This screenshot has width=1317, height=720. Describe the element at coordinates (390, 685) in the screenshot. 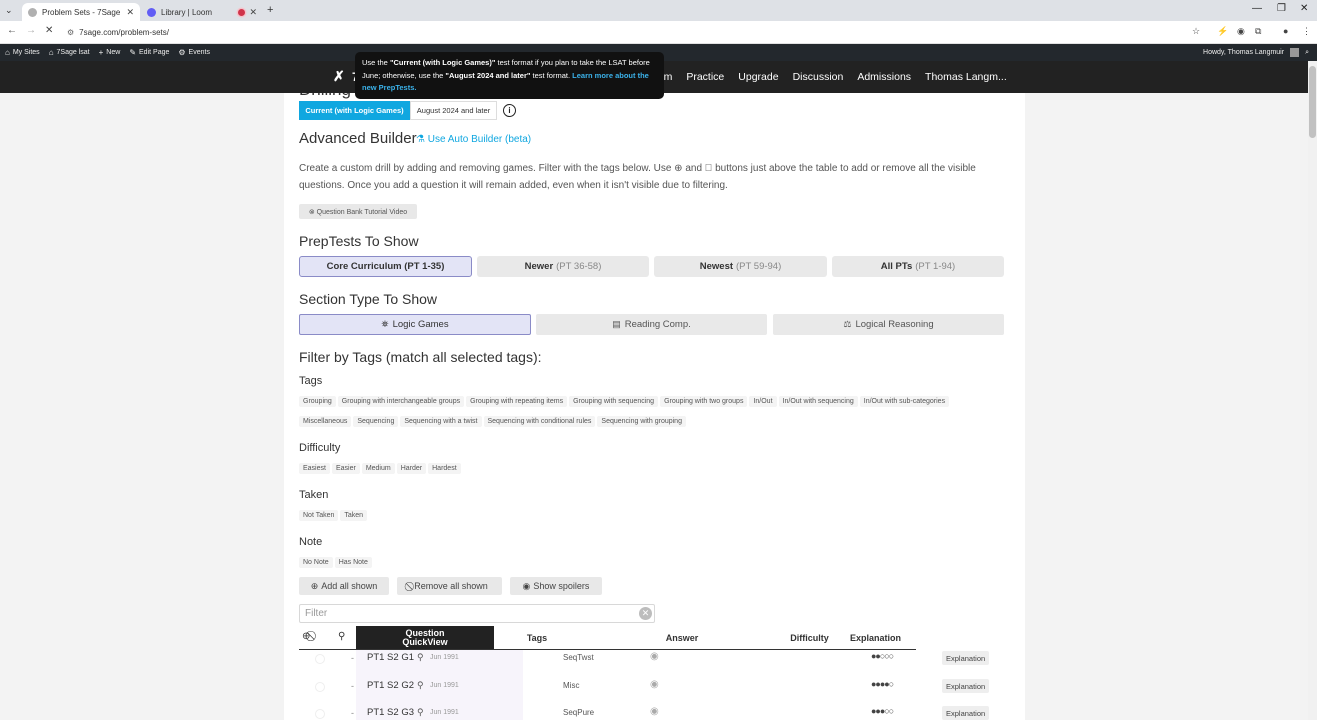

I see `question-link: PT1 S2 G2` at that location.